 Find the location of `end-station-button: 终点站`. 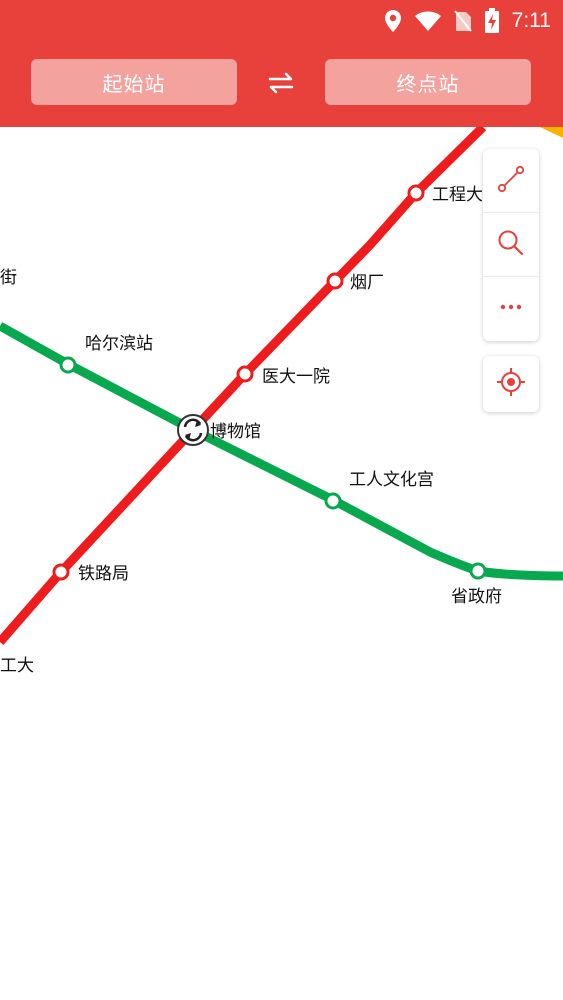

end-station-button: 终点站 is located at coordinates (428, 82).